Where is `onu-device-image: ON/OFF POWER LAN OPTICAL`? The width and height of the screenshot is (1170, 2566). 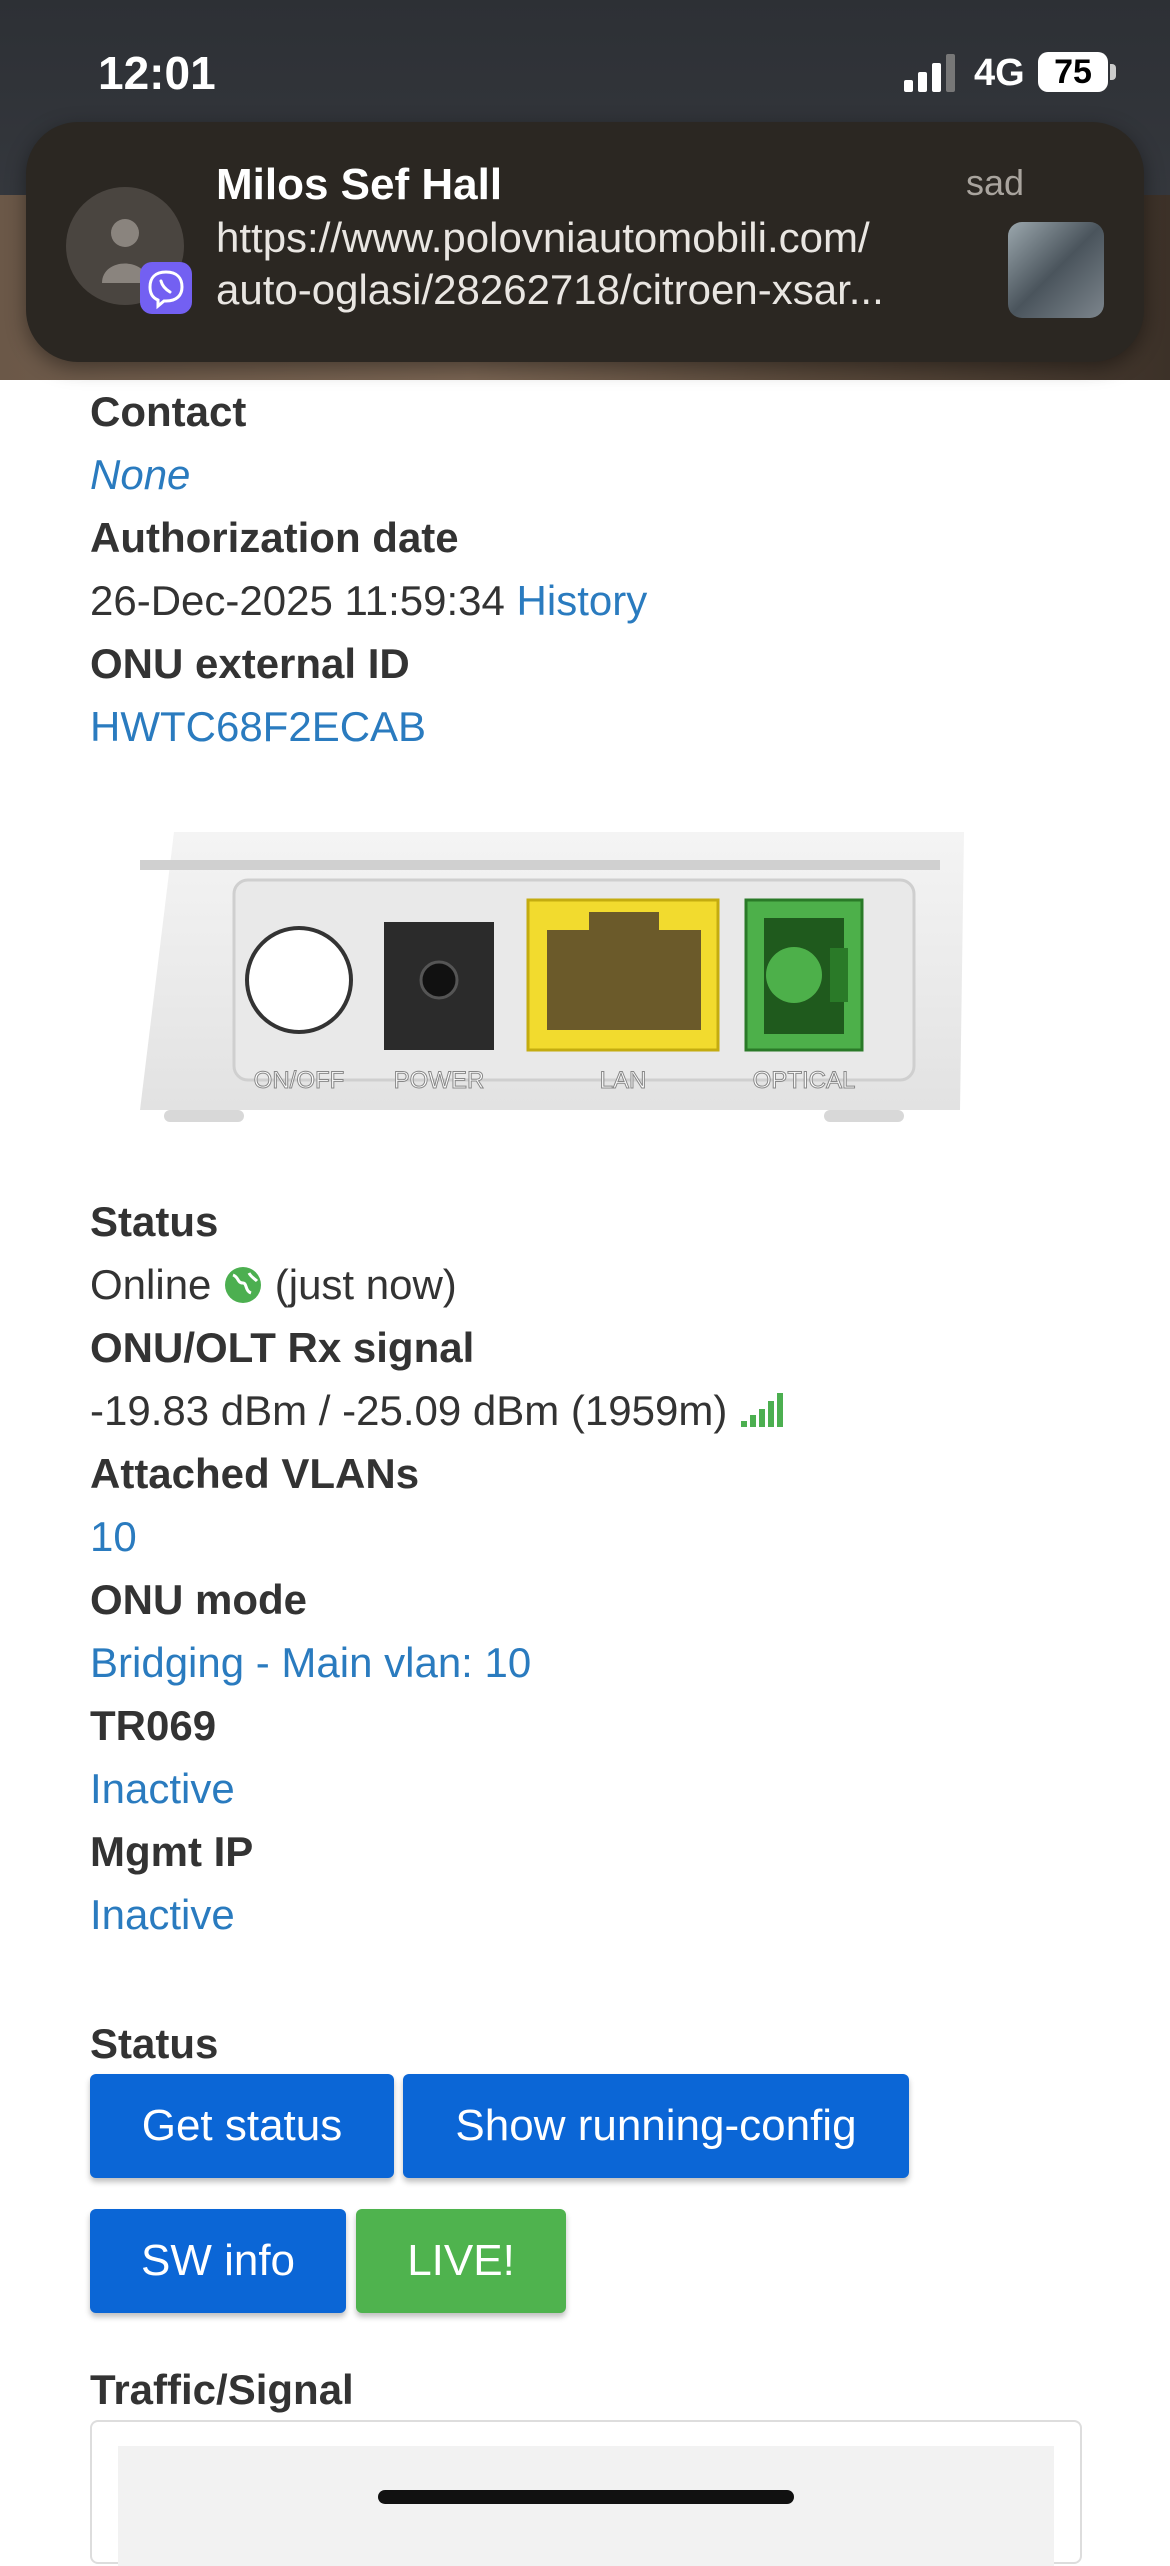 onu-device-image: ON/OFF POWER LAN OPTICAL is located at coordinates (552, 977).